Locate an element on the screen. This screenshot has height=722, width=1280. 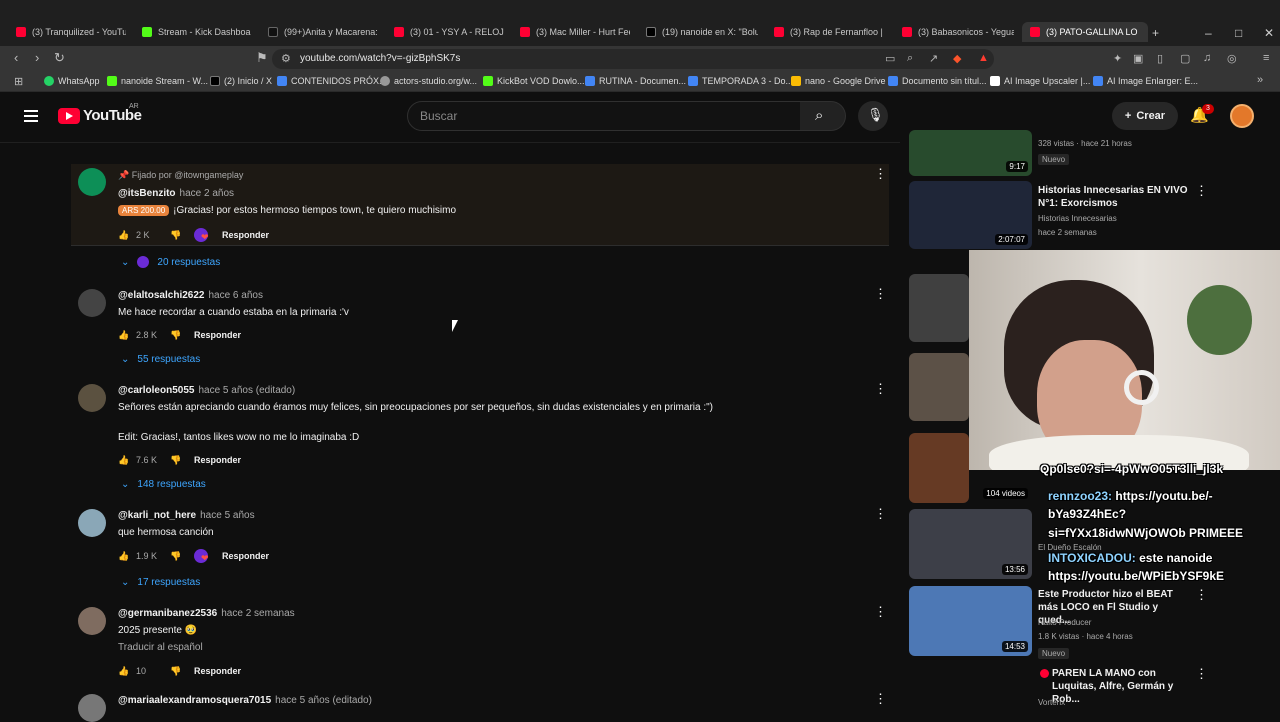
tab-1: (3) Tranquilized - YouTube is located at coordinates (71, 32).